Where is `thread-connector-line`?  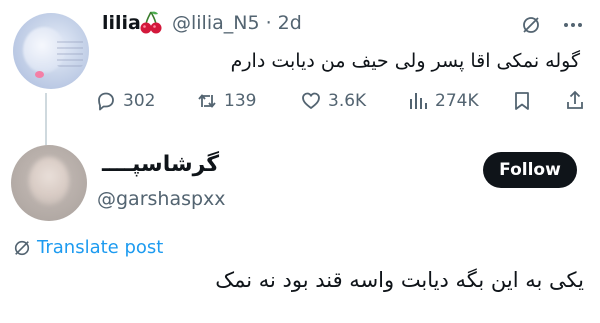 thread-connector-line is located at coordinates (46, 119).